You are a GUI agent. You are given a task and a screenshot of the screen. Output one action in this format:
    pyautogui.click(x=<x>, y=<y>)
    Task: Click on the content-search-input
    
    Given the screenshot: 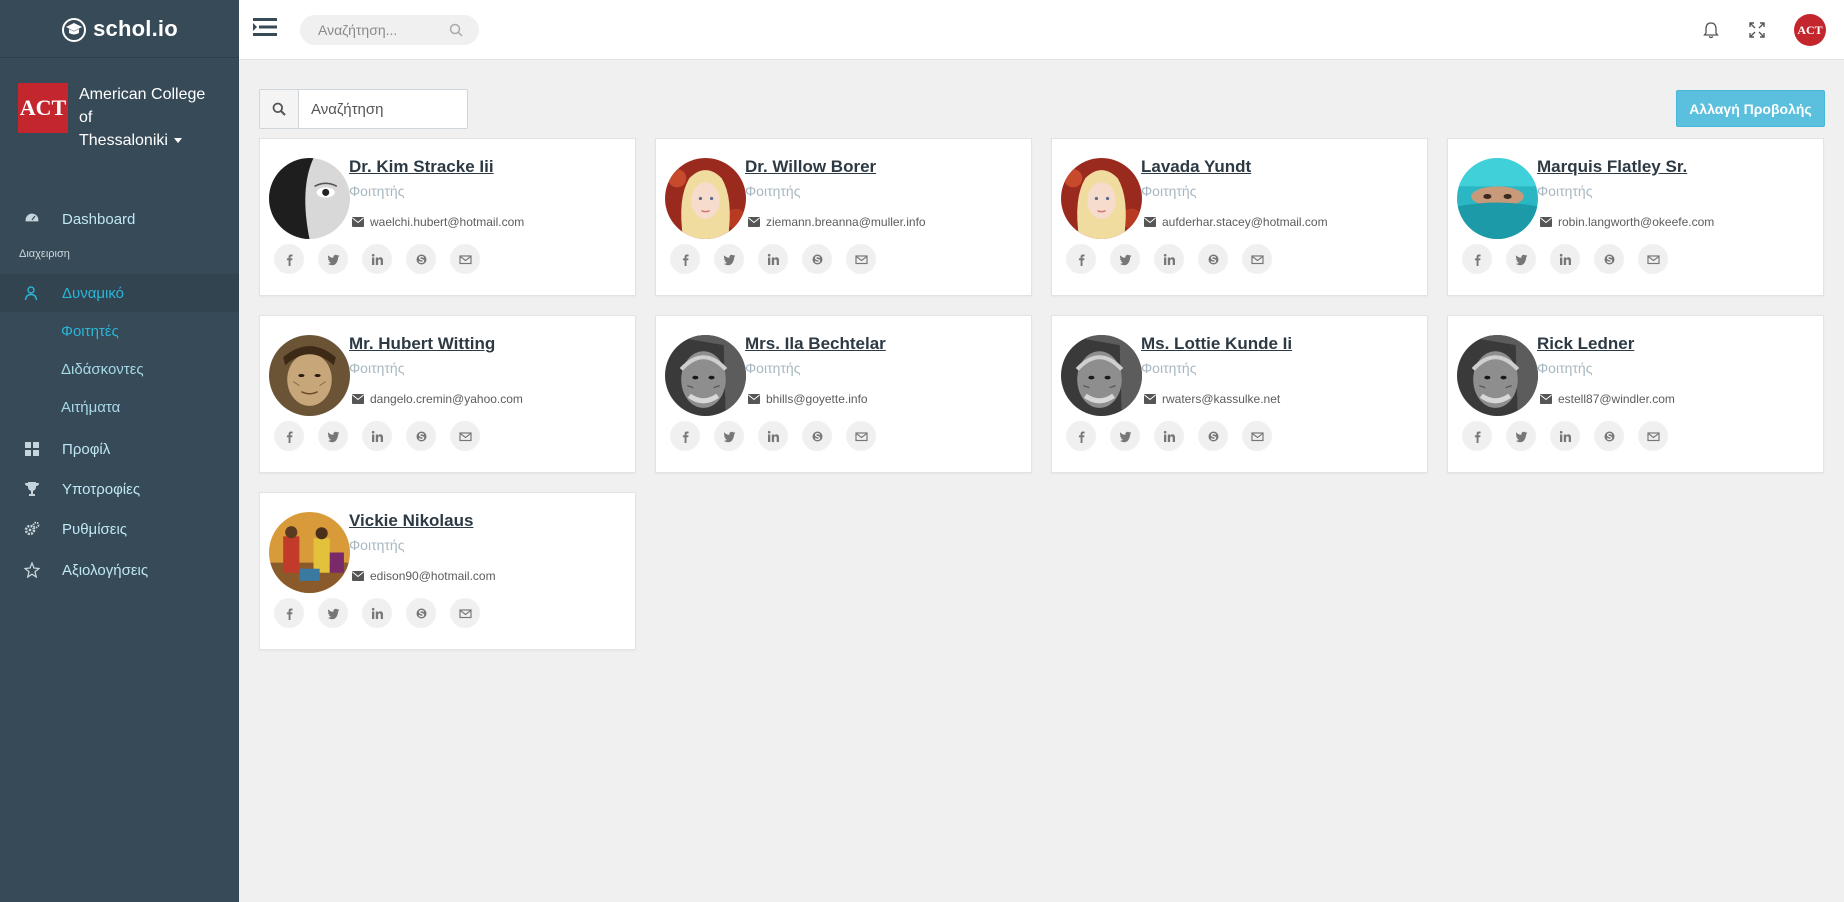 What is the action you would take?
    pyautogui.click(x=379, y=109)
    